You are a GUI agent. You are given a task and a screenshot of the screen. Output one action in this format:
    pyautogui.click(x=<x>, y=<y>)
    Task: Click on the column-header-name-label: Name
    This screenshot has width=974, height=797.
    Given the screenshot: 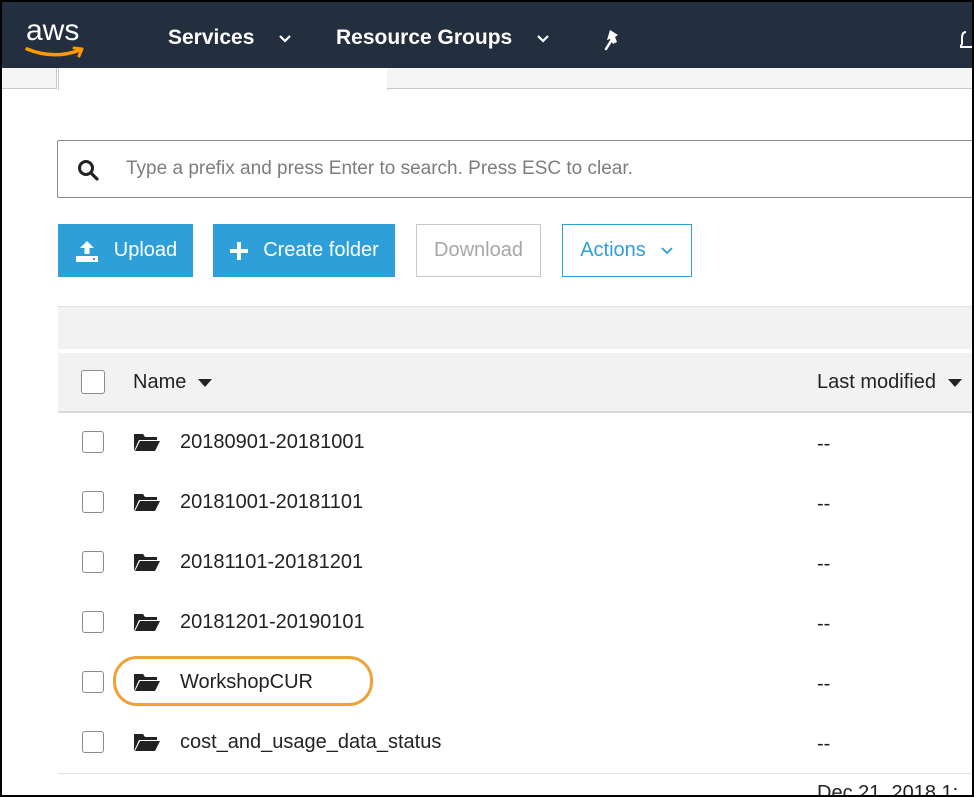 What is the action you would take?
    pyautogui.click(x=160, y=382)
    